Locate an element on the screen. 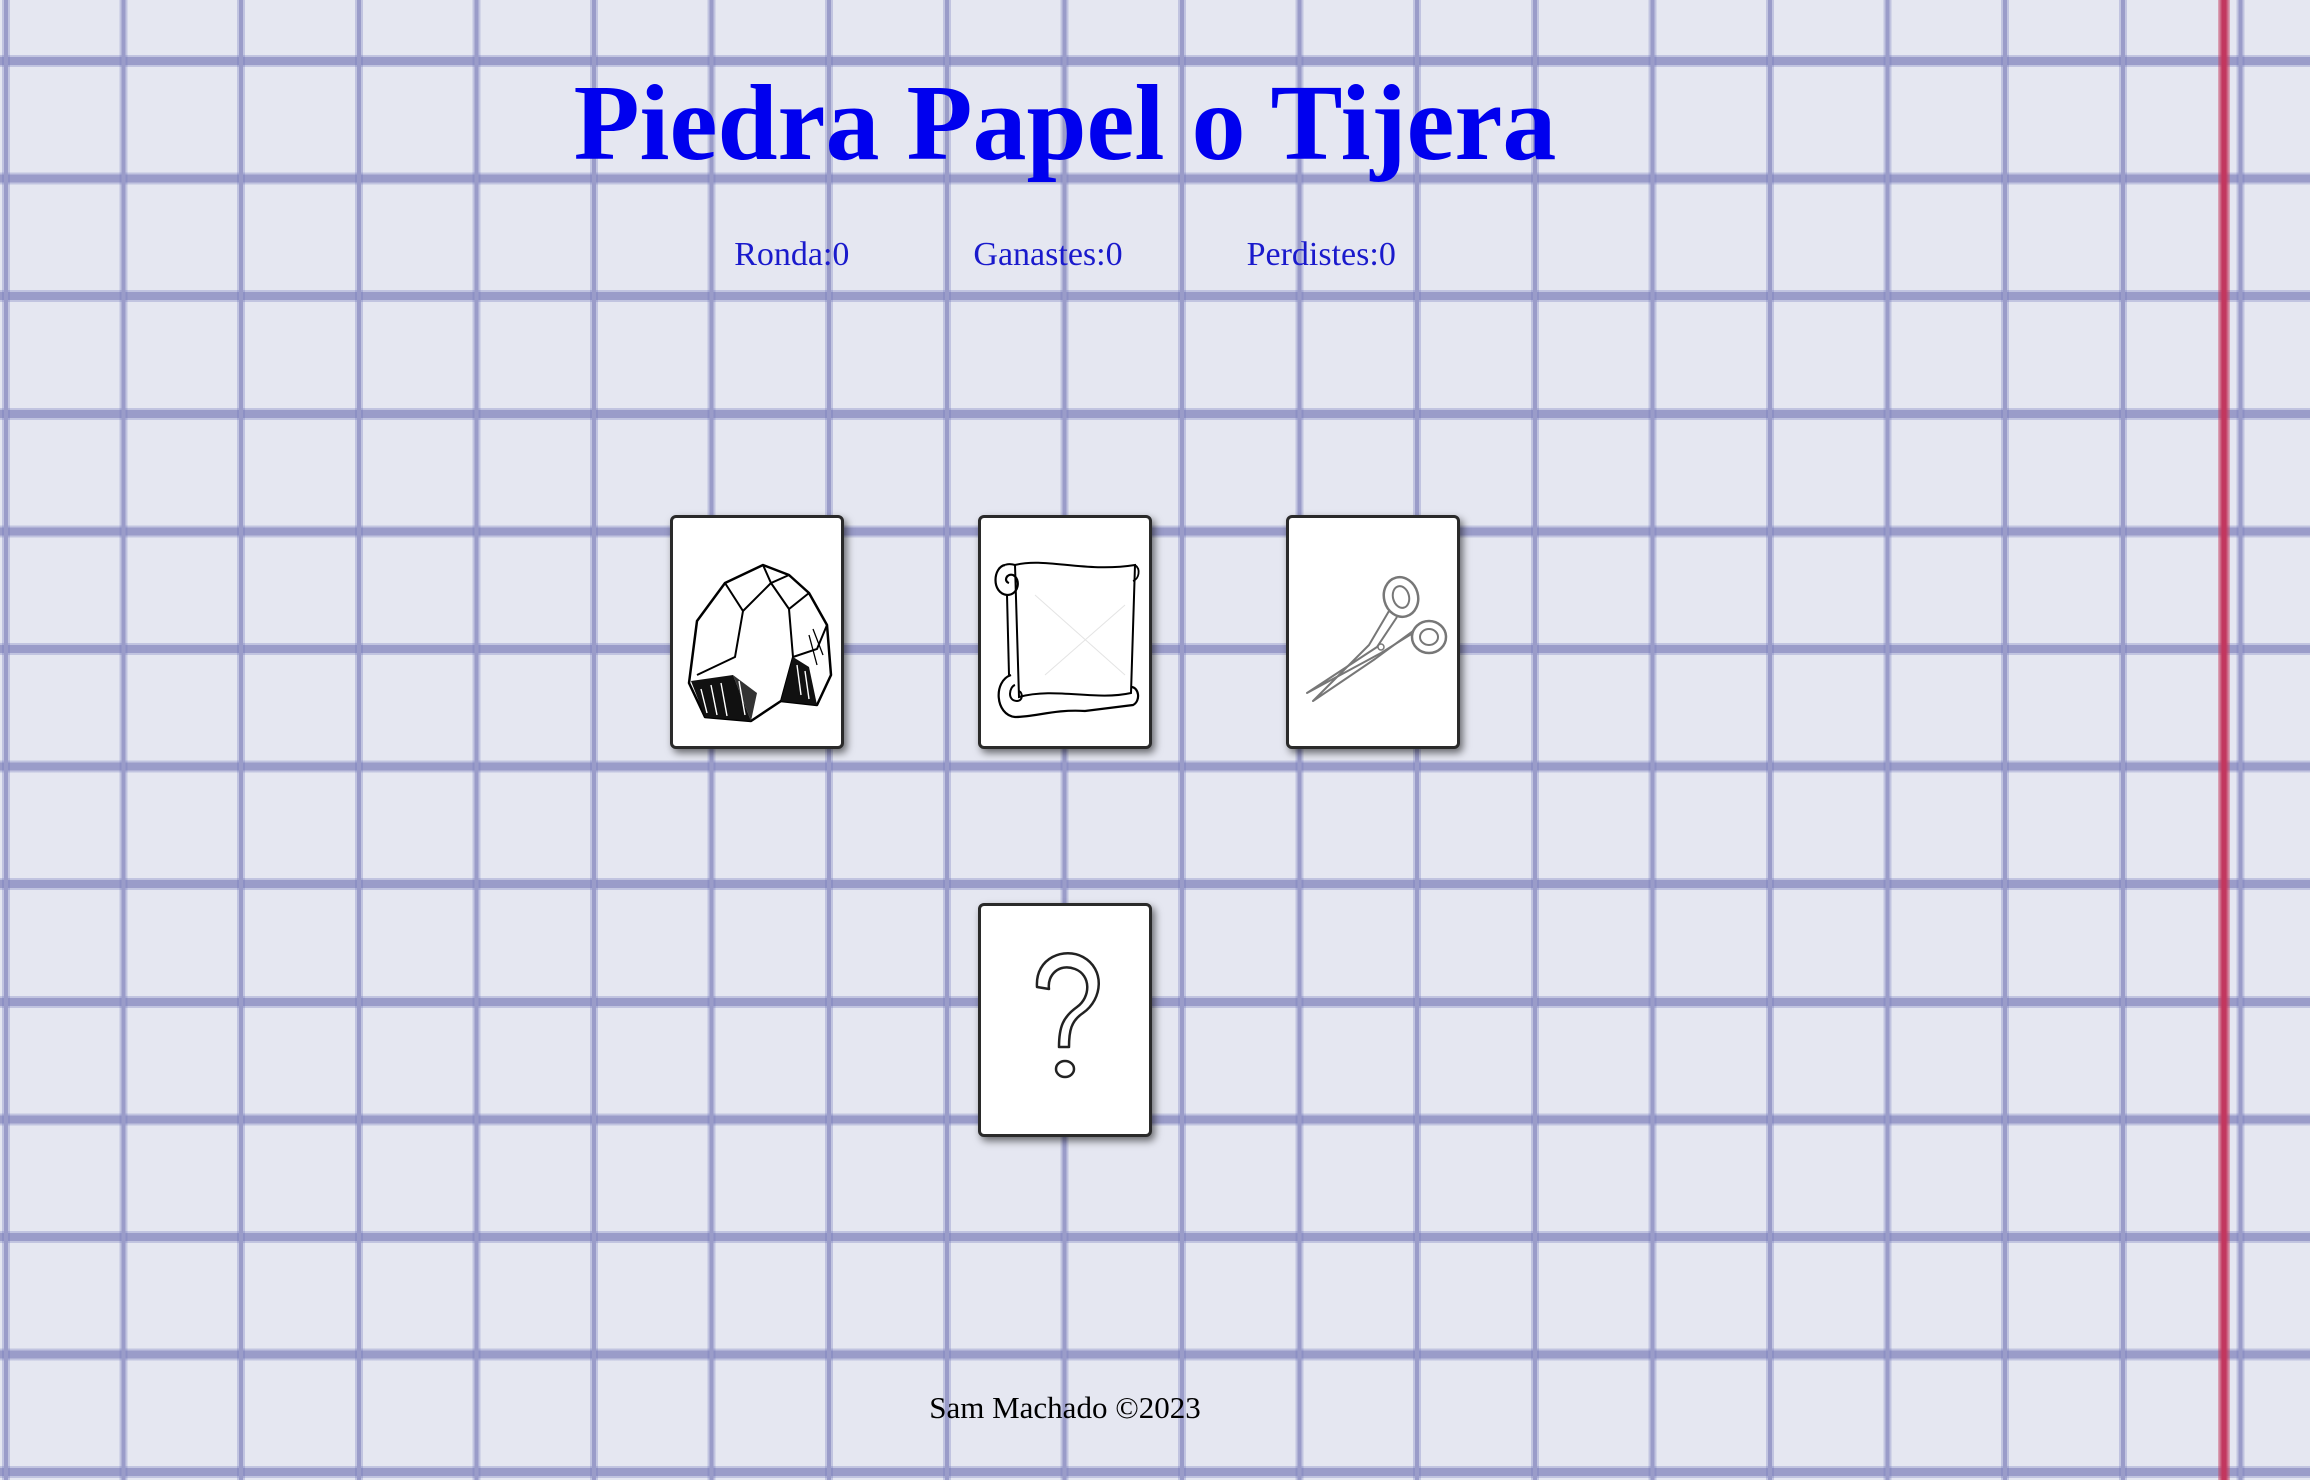 This screenshot has height=1480, width=2310. paper-card-button is located at coordinates (1065, 632).